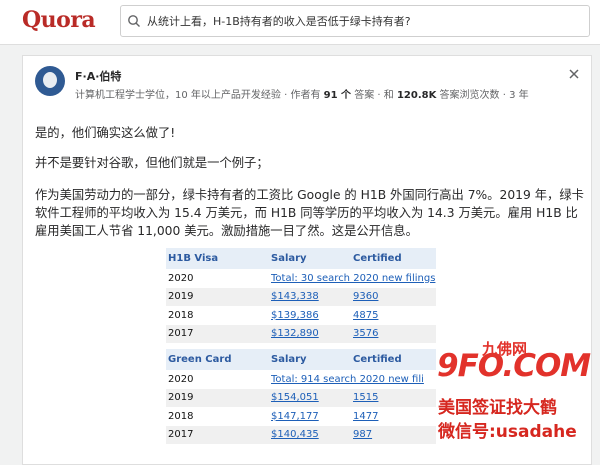 The image size is (600, 465). I want to click on watermark-logo: 九佛网 9FO.COM, so click(514, 361).